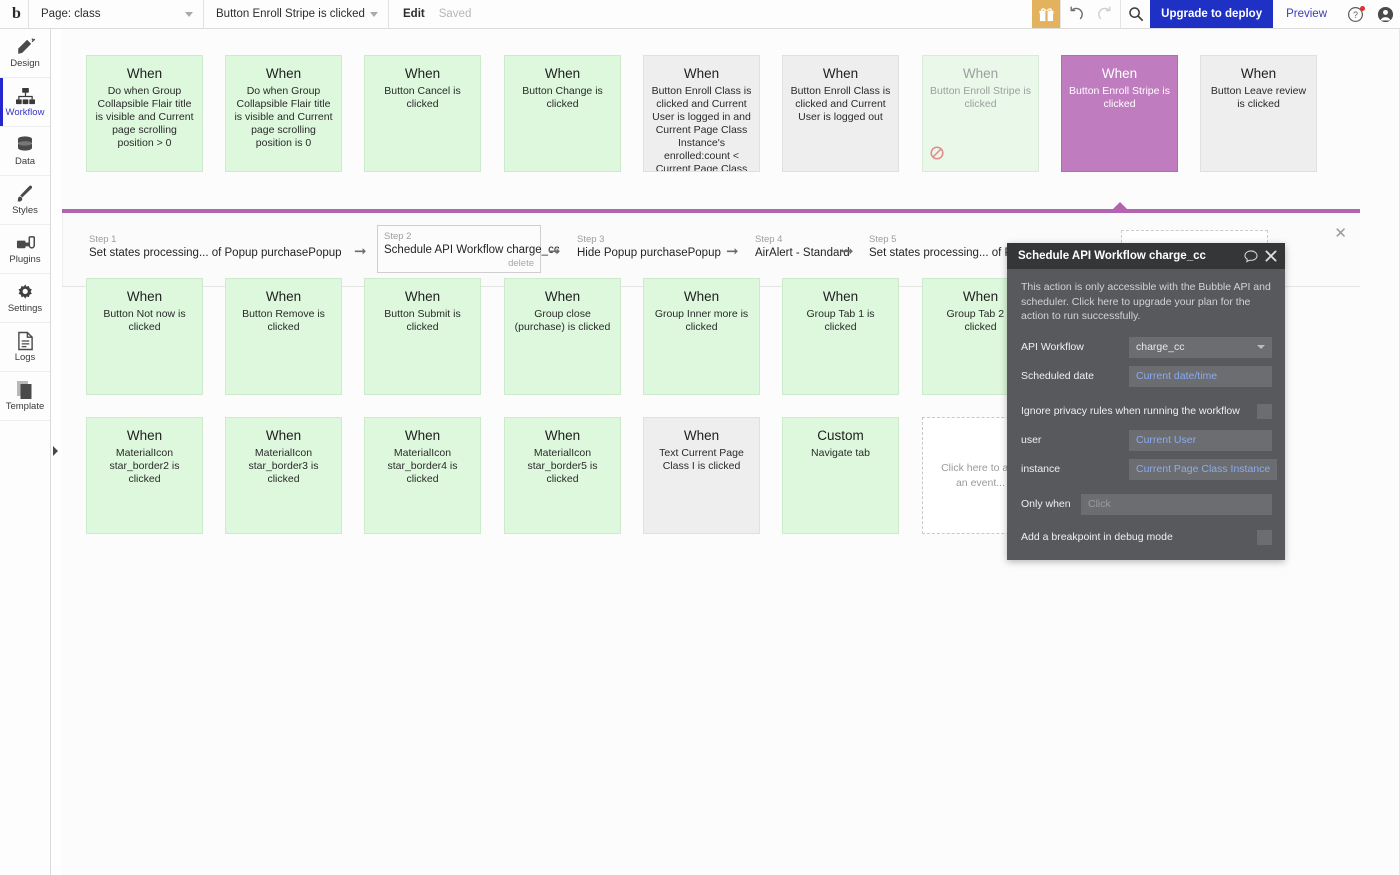 Image resolution: width=1400 pixels, height=875 pixels. What do you see at coordinates (422, 336) in the screenshot?
I see `event-card: When Button Submit is clicked` at bounding box center [422, 336].